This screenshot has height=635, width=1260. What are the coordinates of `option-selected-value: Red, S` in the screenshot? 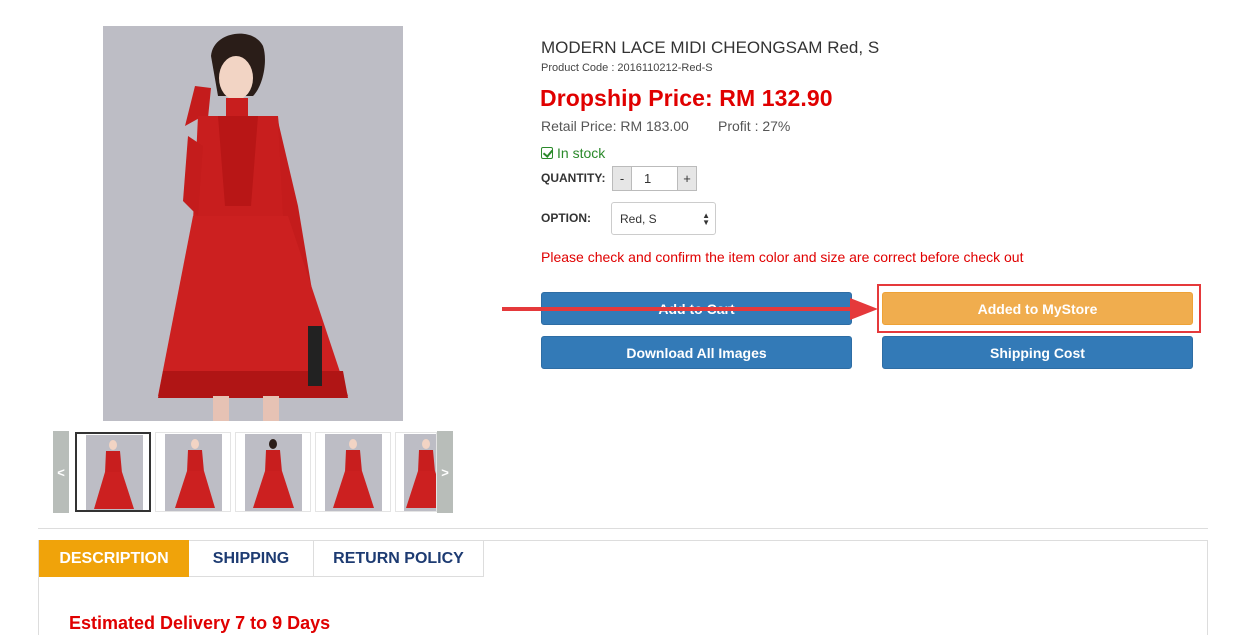 It's located at (638, 218).